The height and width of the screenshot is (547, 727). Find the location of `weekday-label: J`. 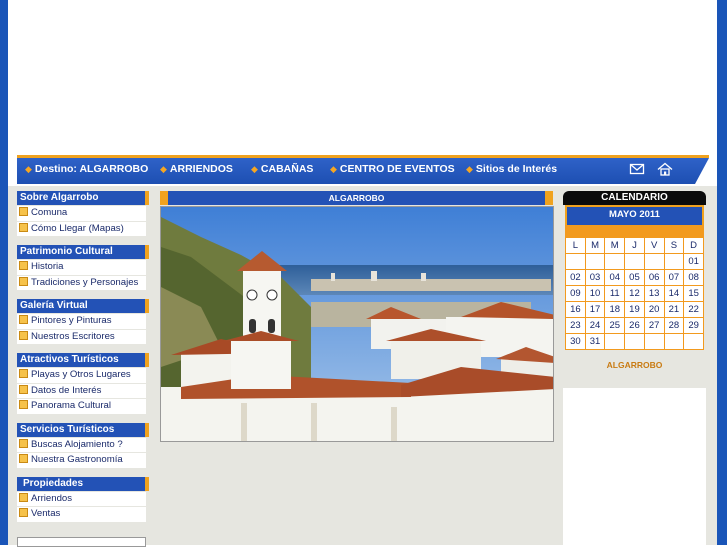

weekday-label: J is located at coordinates (634, 245).